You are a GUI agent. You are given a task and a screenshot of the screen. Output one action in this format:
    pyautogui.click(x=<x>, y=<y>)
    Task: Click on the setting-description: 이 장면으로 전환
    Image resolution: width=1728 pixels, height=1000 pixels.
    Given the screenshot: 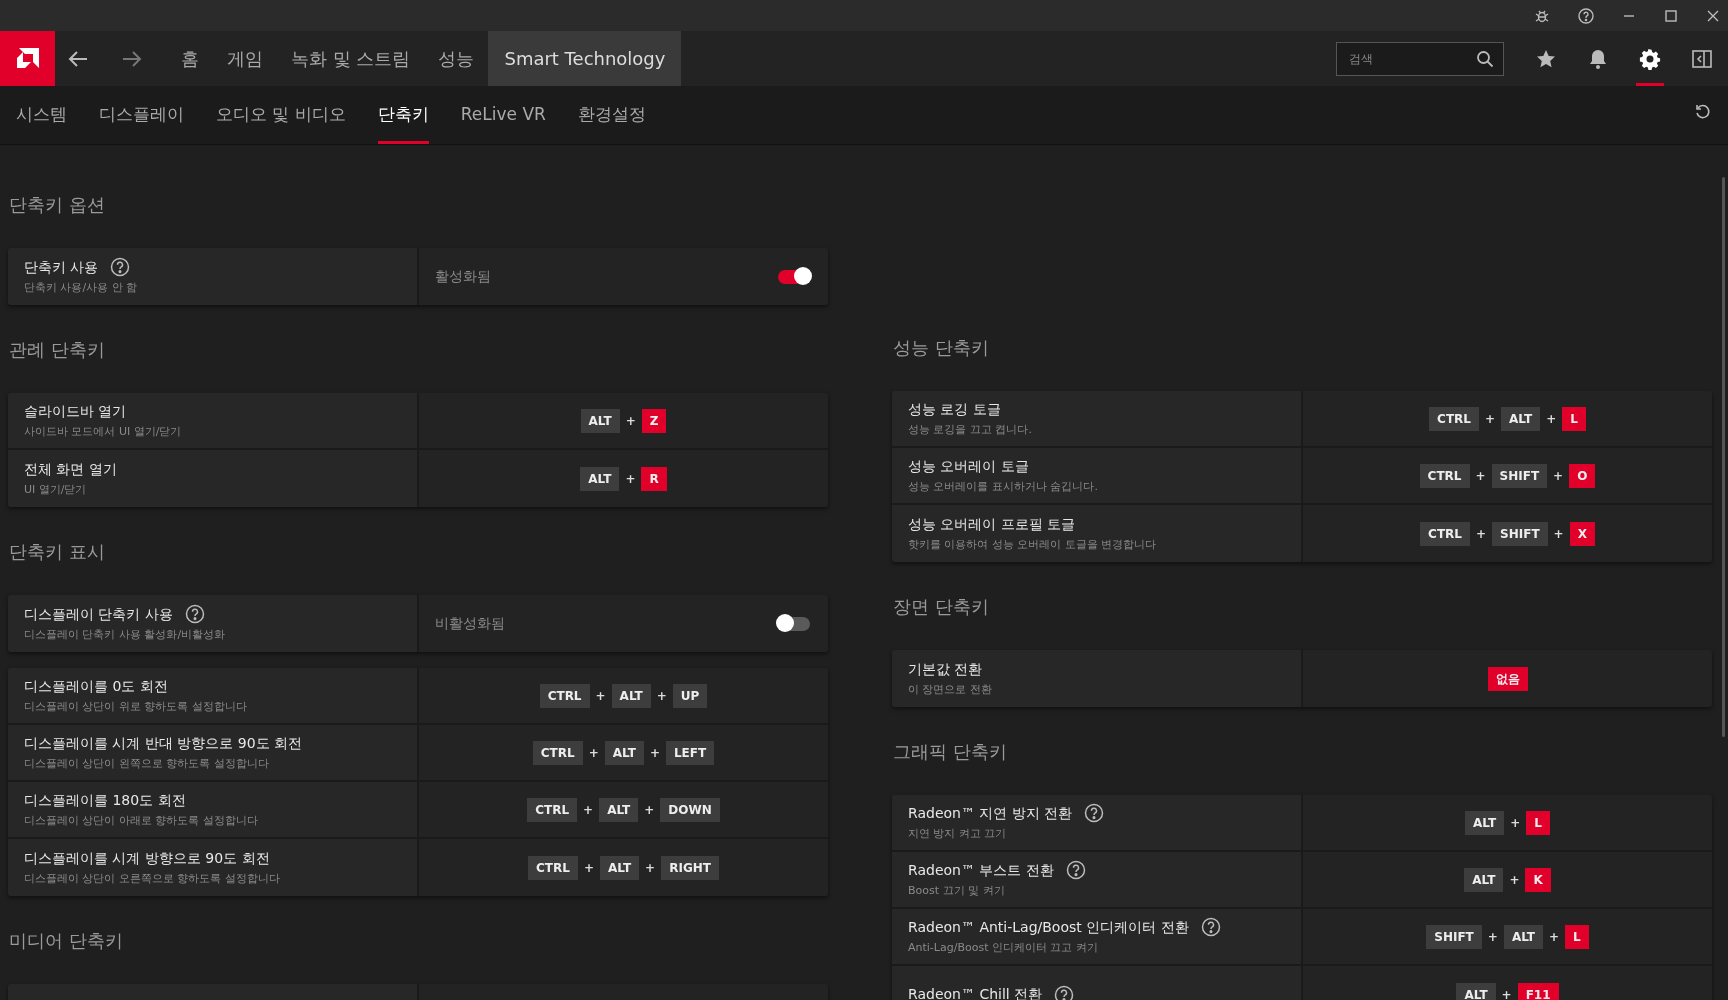 What is the action you would take?
    pyautogui.click(x=950, y=689)
    